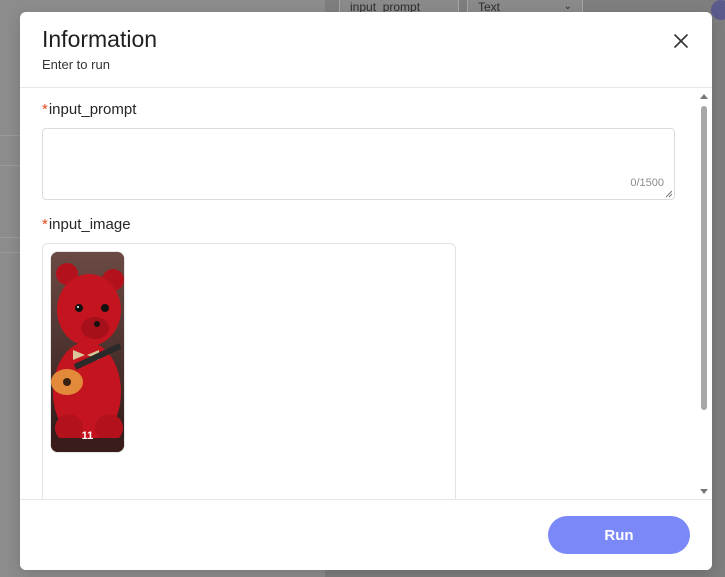 The image size is (725, 577). Describe the element at coordinates (718, 10) in the screenshot. I see `avatar` at that location.